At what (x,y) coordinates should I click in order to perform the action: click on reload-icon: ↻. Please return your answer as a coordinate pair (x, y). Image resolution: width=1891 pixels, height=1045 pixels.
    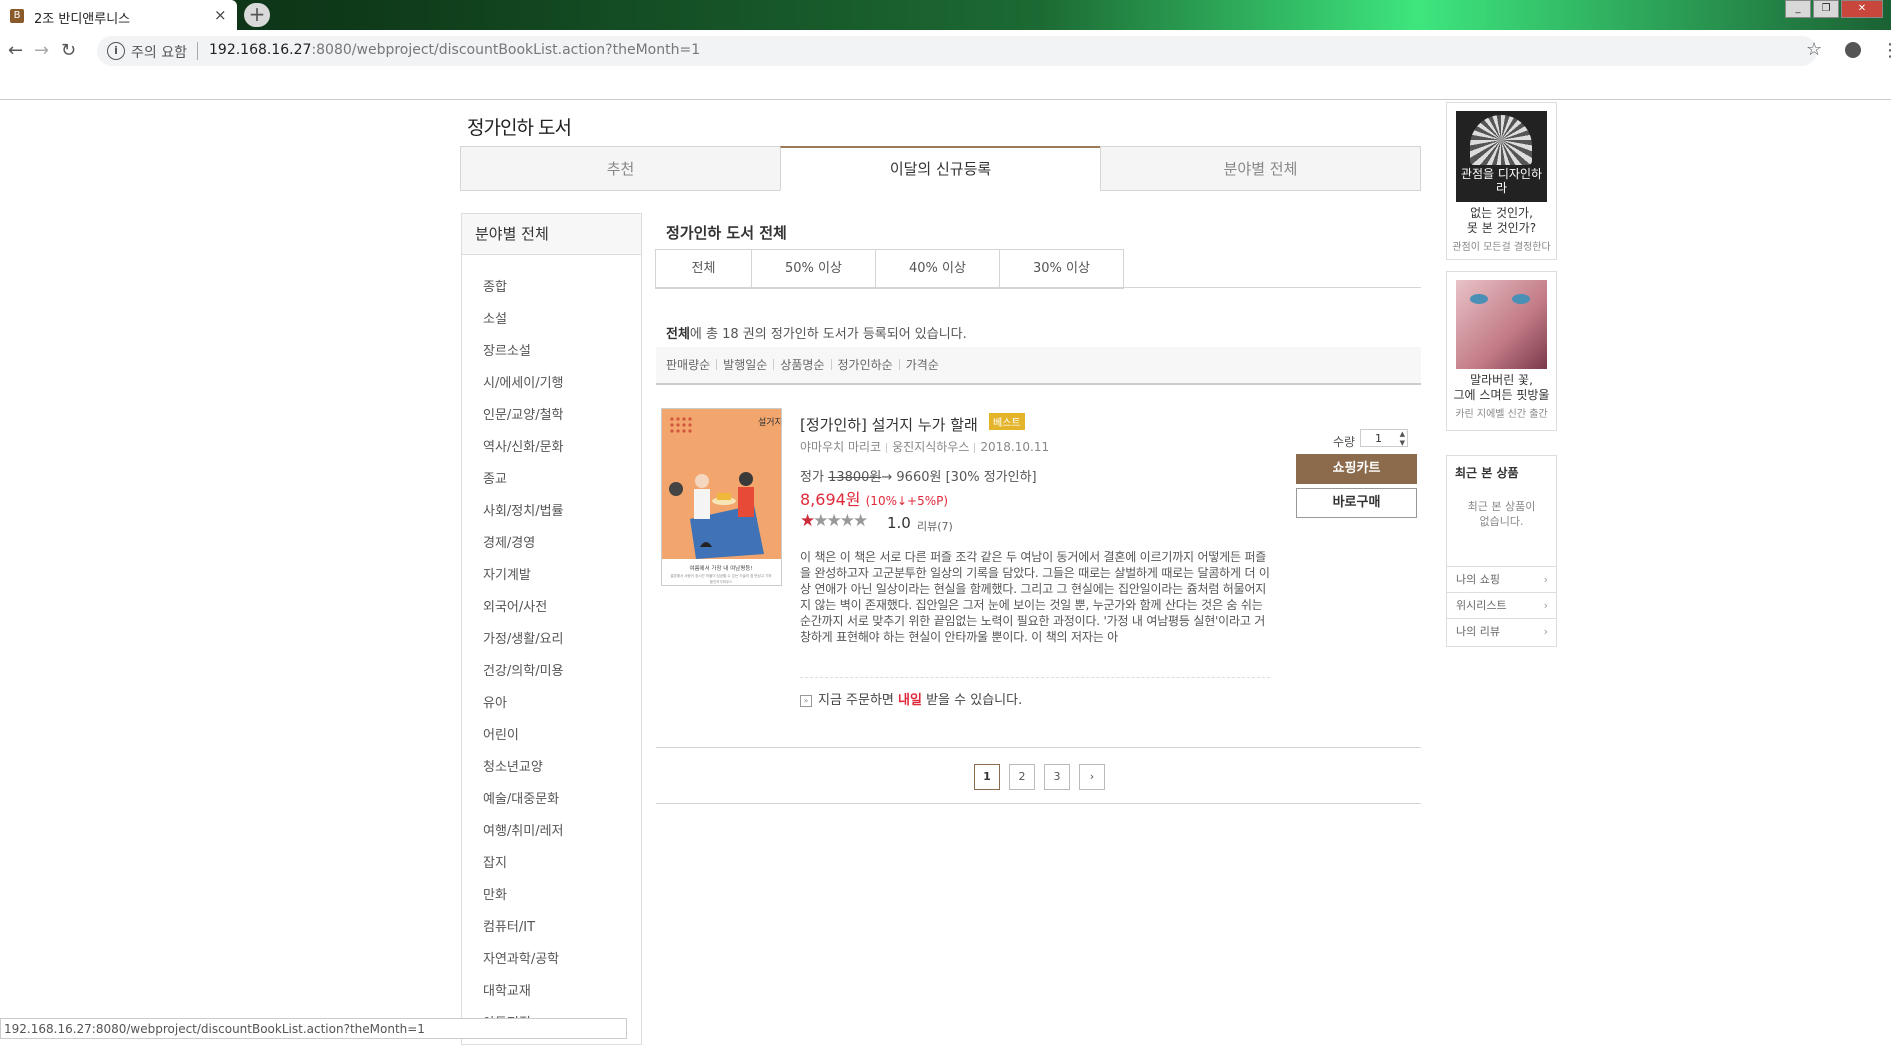
    Looking at the image, I should click on (68, 50).